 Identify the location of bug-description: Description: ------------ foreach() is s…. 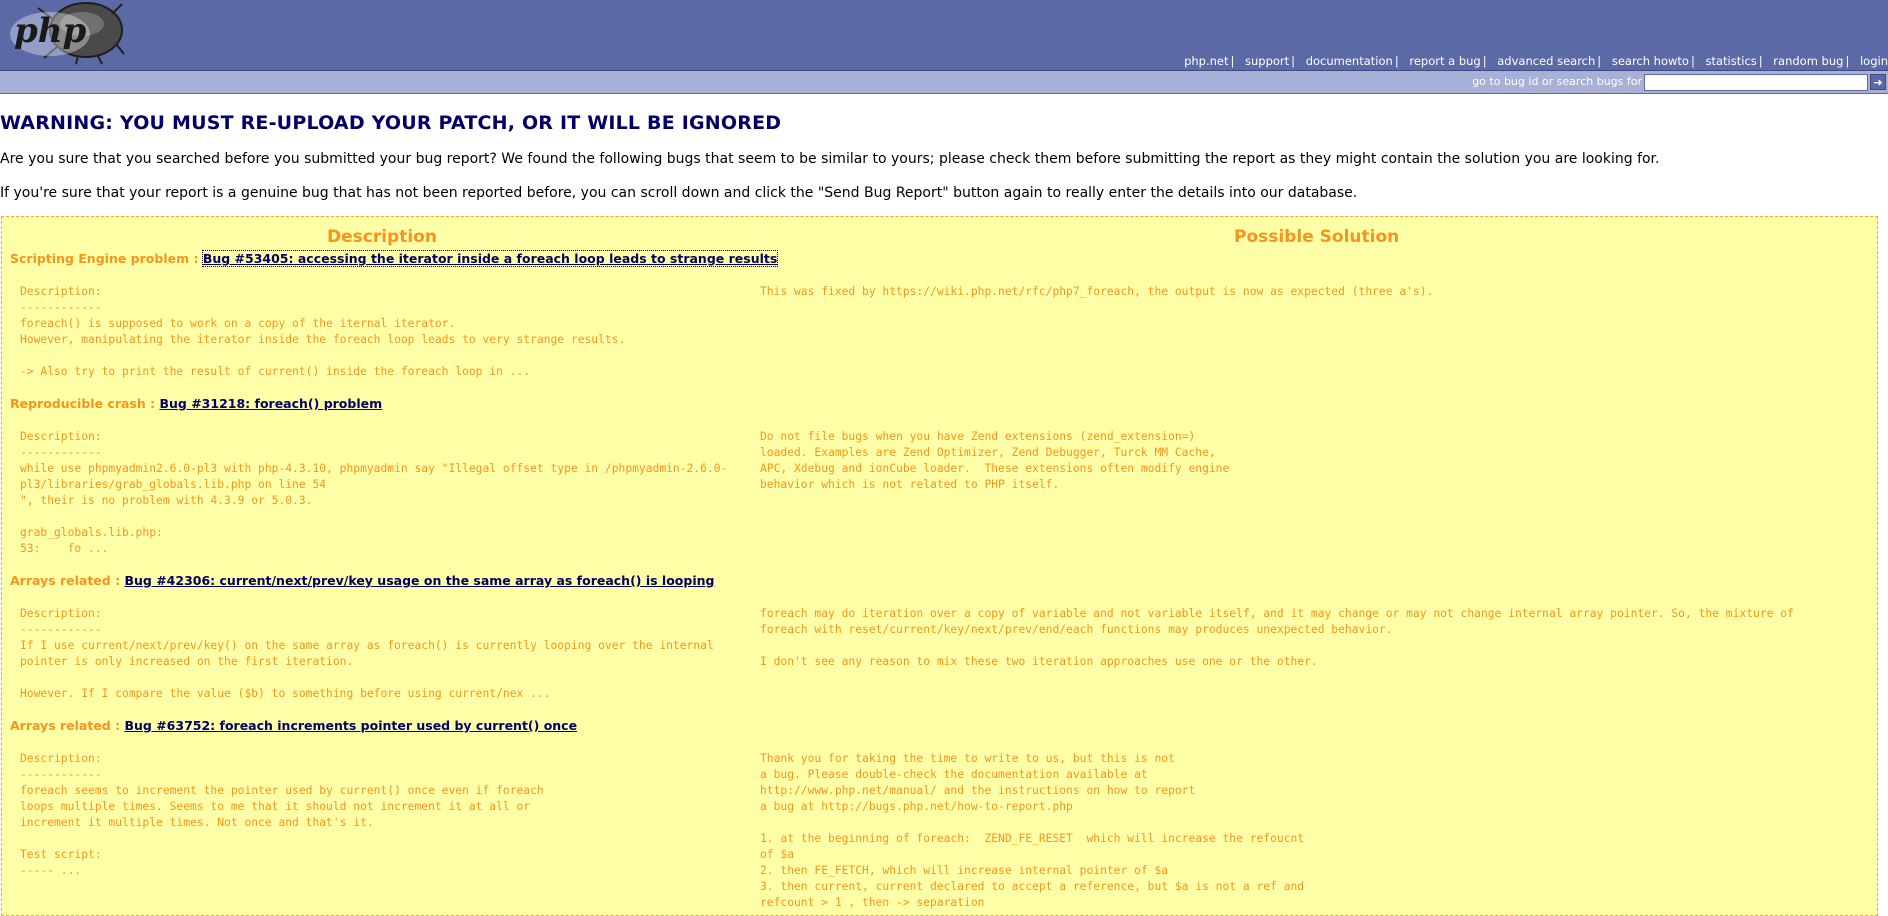
(323, 331).